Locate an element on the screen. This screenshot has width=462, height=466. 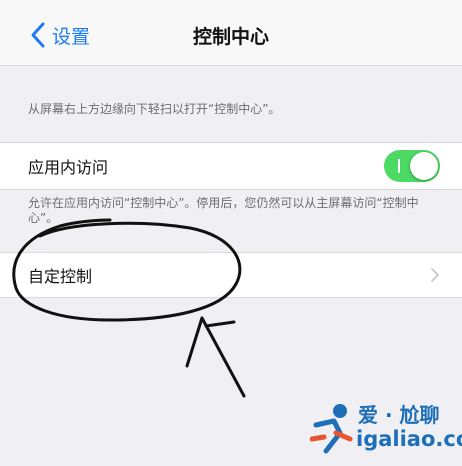
navigation-bar: 设置 控制中心 is located at coordinates (231, 33).